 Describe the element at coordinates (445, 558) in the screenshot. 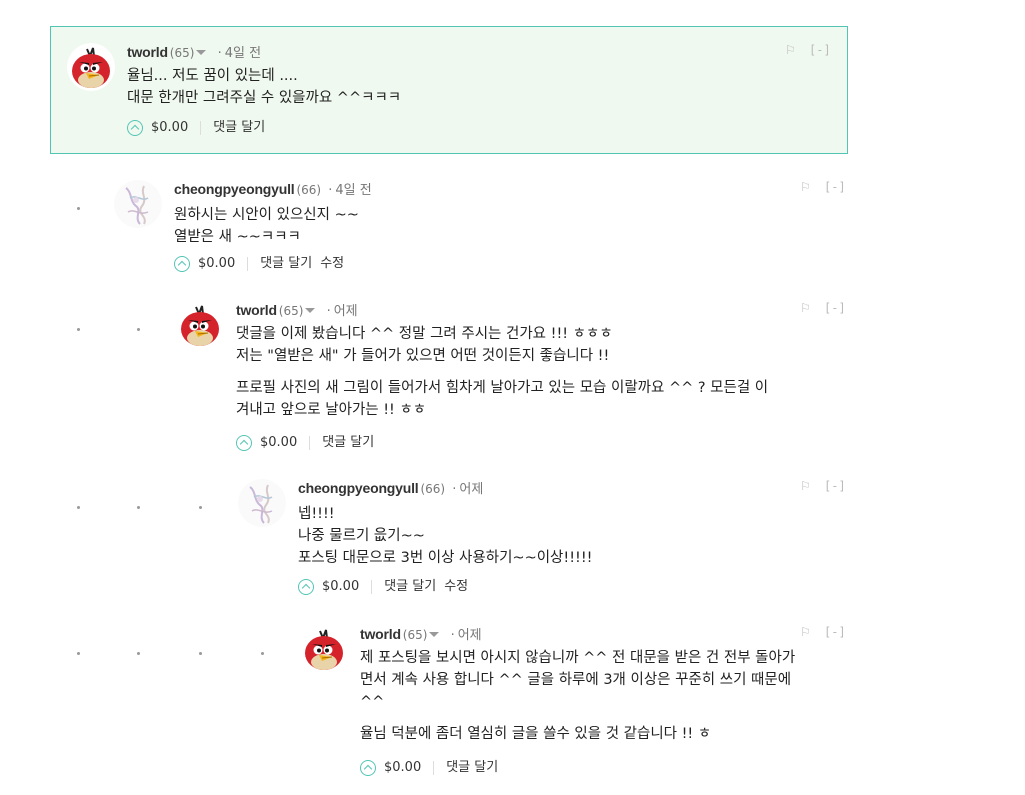

I see `comment-line: 포스팅 대문으로 3번 이상 사용하기~~이상!!!!!` at that location.